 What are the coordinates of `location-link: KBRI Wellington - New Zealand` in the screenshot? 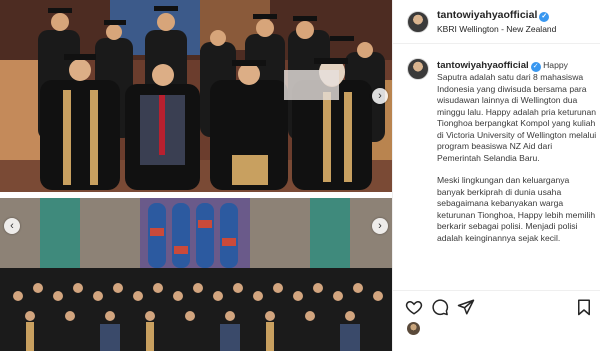 It's located at (496, 29).